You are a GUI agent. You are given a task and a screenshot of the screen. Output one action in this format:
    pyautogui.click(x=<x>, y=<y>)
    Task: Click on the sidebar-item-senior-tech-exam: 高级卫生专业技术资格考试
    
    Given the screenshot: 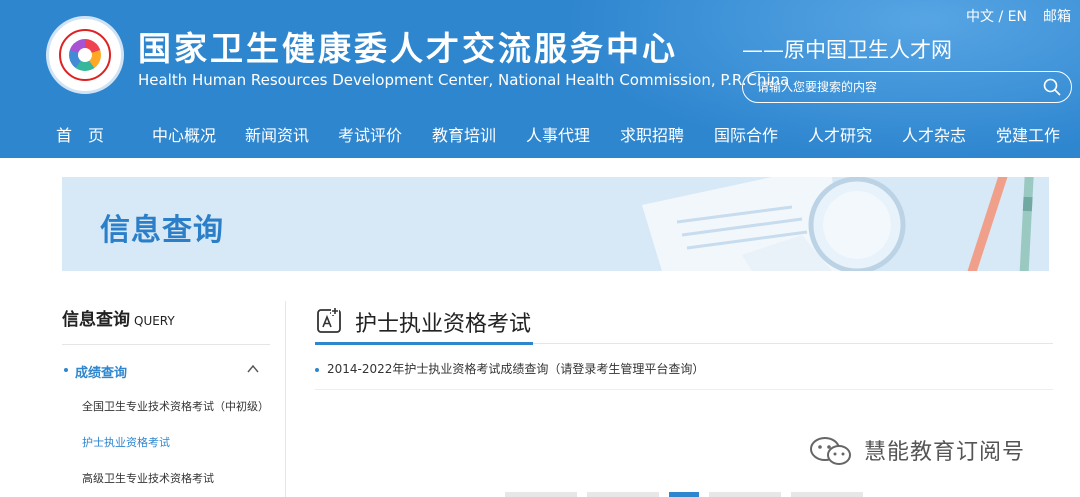 What is the action you would take?
    pyautogui.click(x=148, y=478)
    